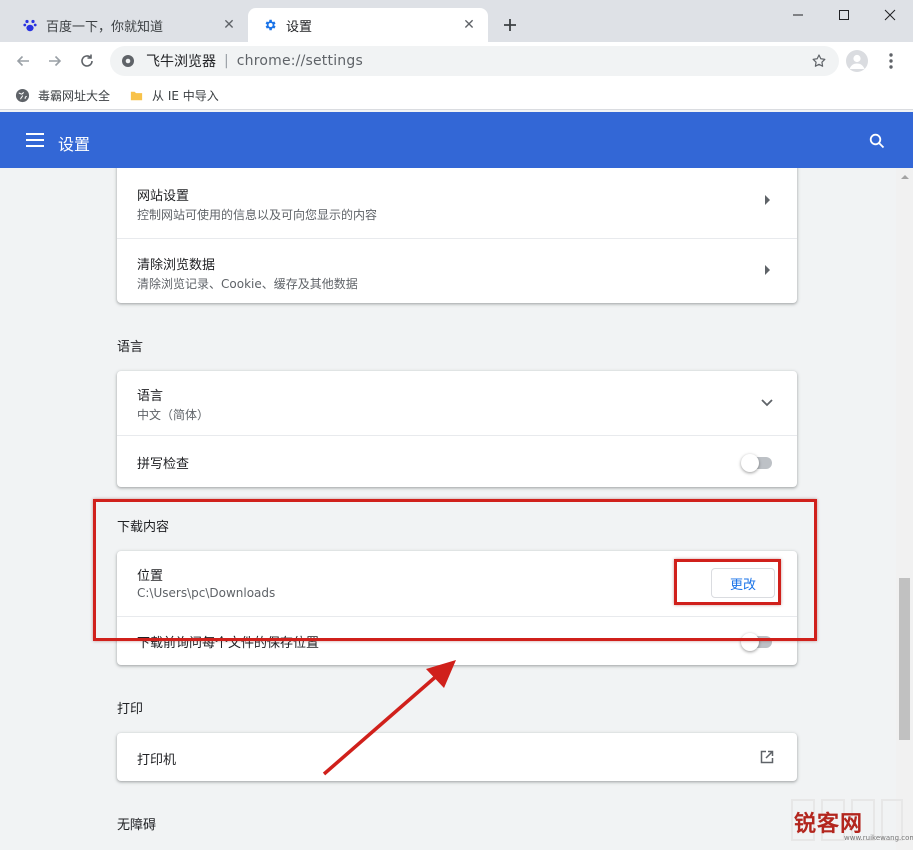 Image resolution: width=913 pixels, height=850 pixels. Describe the element at coordinates (247, 284) in the screenshot. I see `row-subtitle: 清除浏览记录、Cookie、缓存及其他数据` at that location.